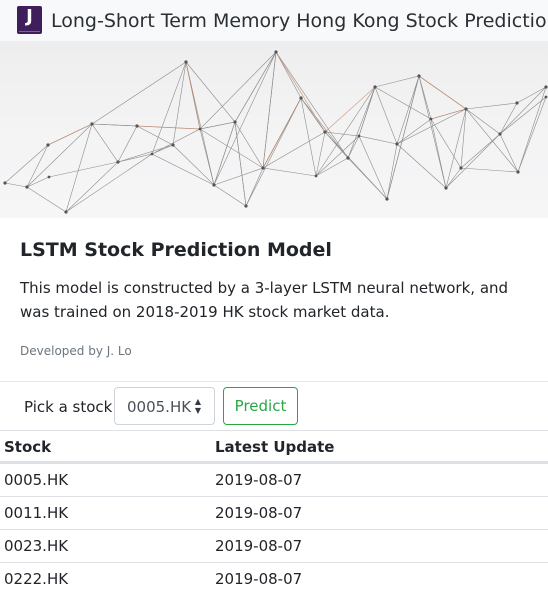 The image size is (548, 599). What do you see at coordinates (36, 480) in the screenshot?
I see `stock-code-cell: 0005.HK` at bounding box center [36, 480].